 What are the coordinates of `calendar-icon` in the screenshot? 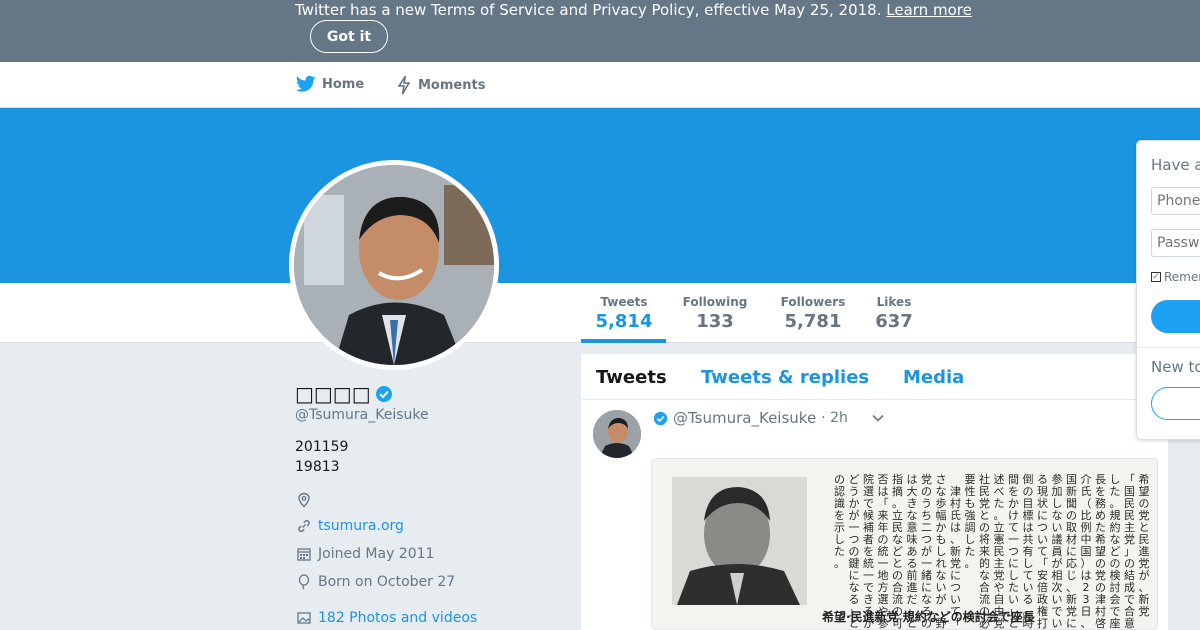 It's located at (304, 554).